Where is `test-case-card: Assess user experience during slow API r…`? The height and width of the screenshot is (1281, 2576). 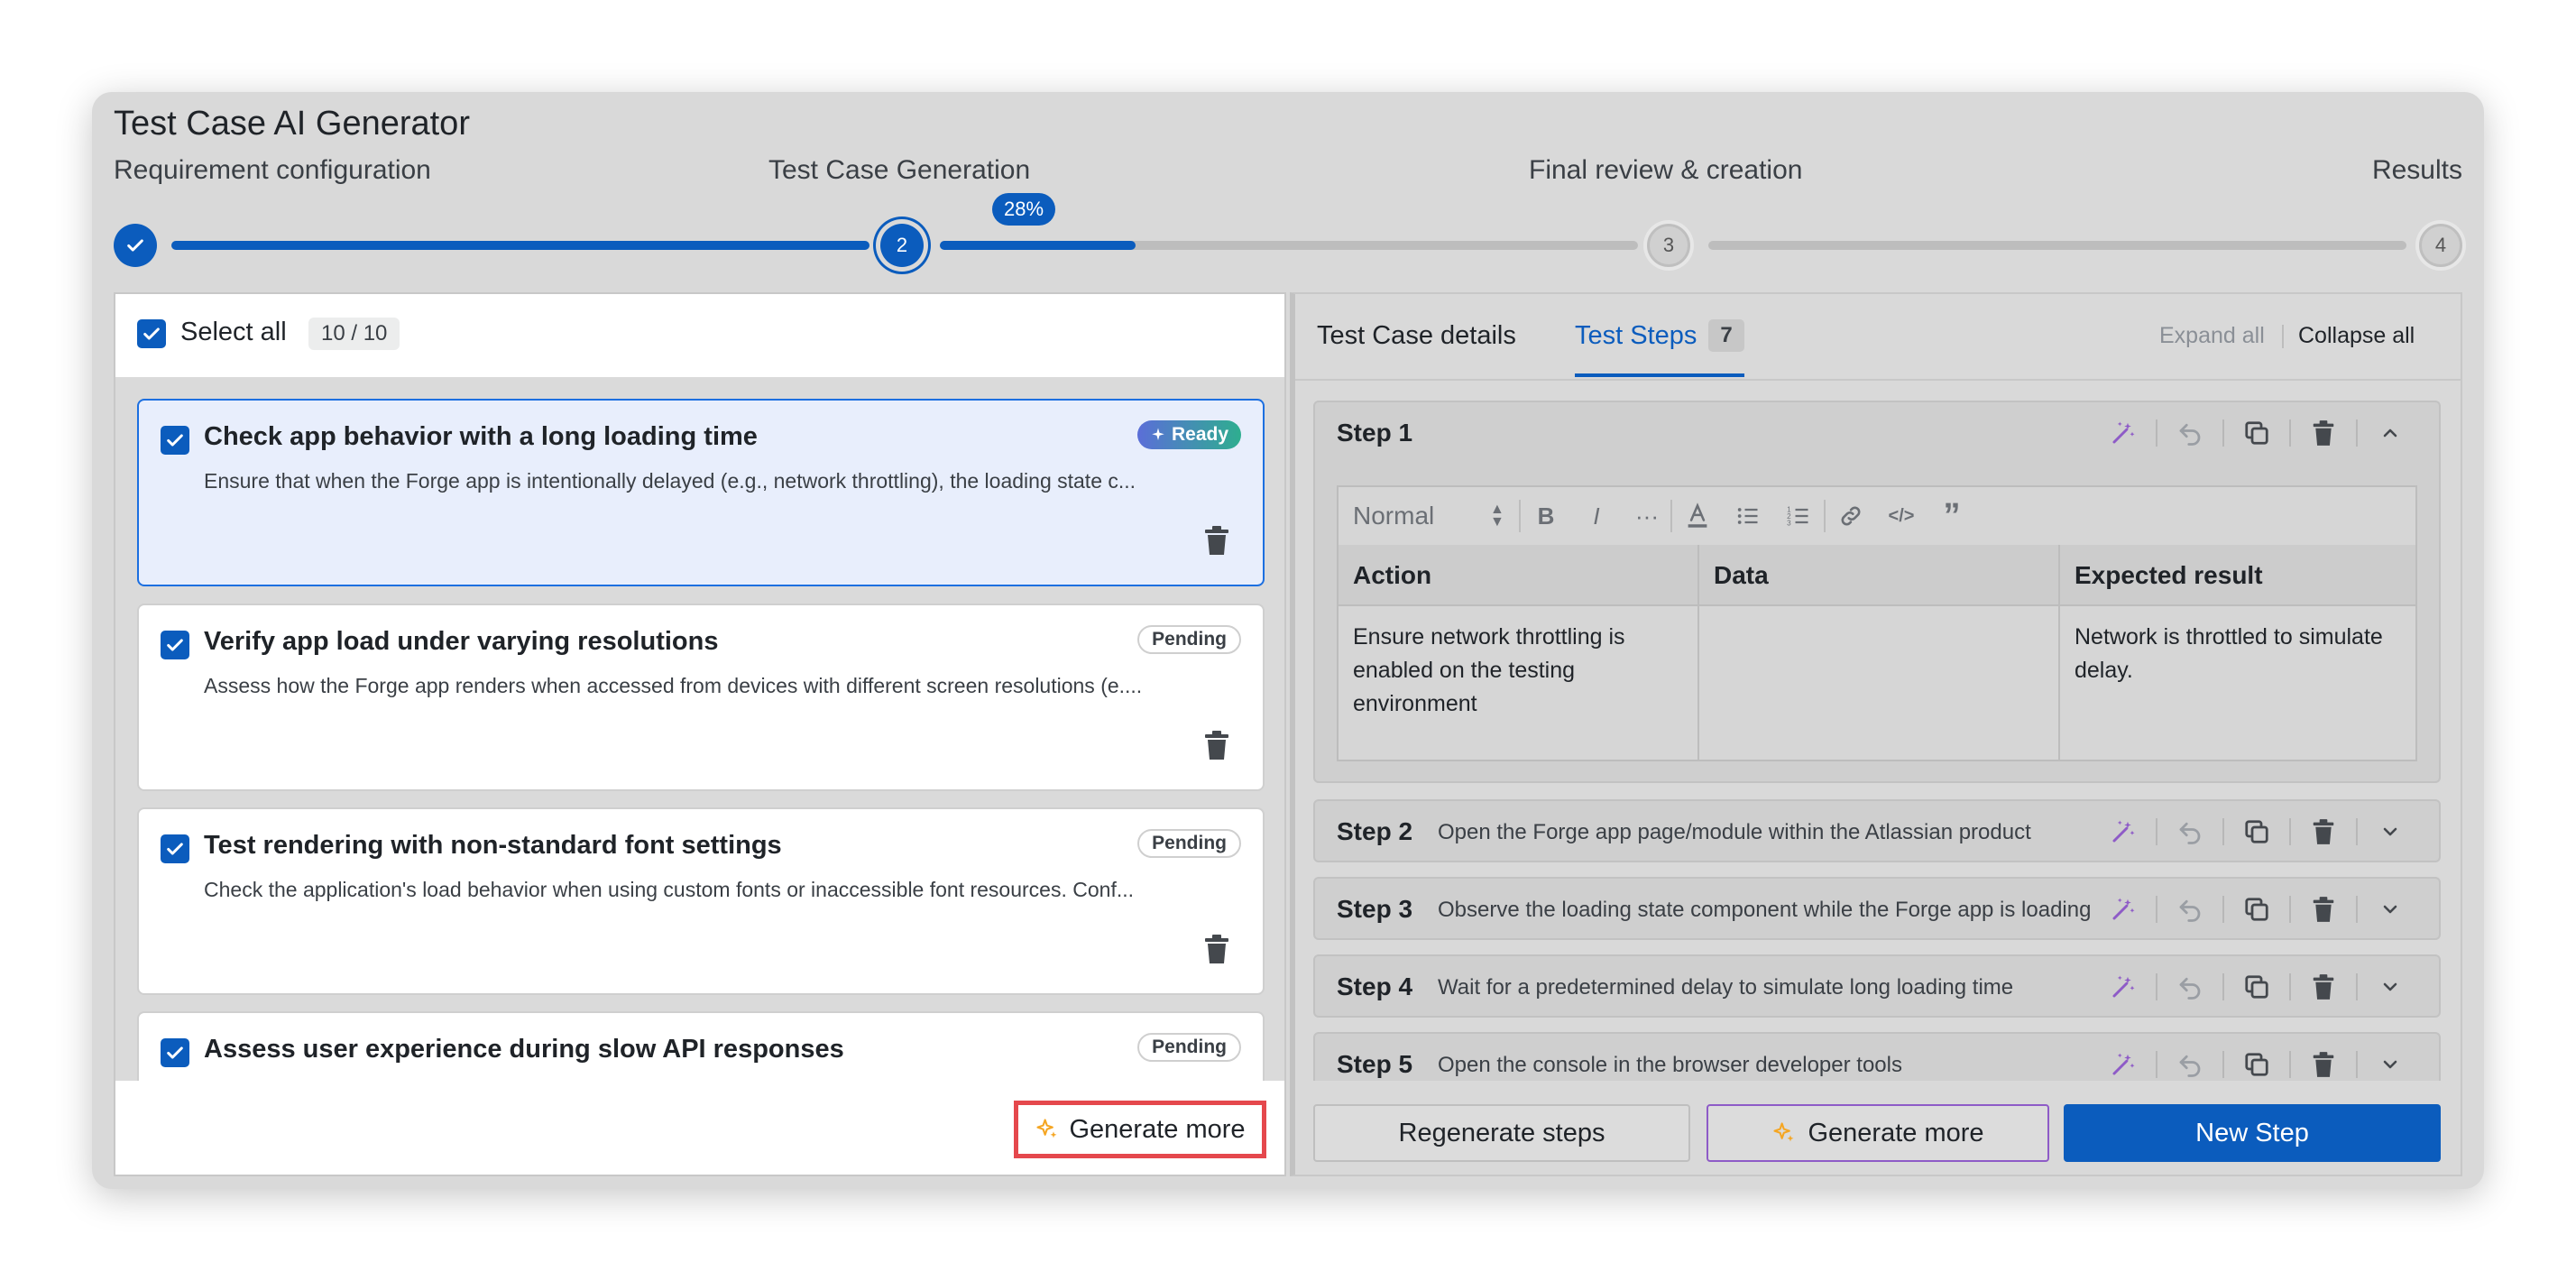
test-case-card: Assess user experience during slow API r… is located at coordinates (701, 1046).